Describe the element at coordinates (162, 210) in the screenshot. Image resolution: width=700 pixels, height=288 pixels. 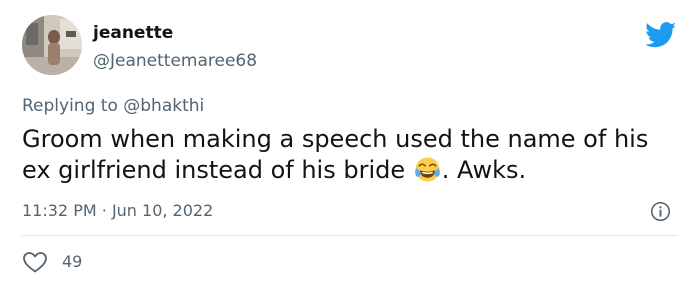
I see `tweet-date: Jun 10, 2022` at that location.